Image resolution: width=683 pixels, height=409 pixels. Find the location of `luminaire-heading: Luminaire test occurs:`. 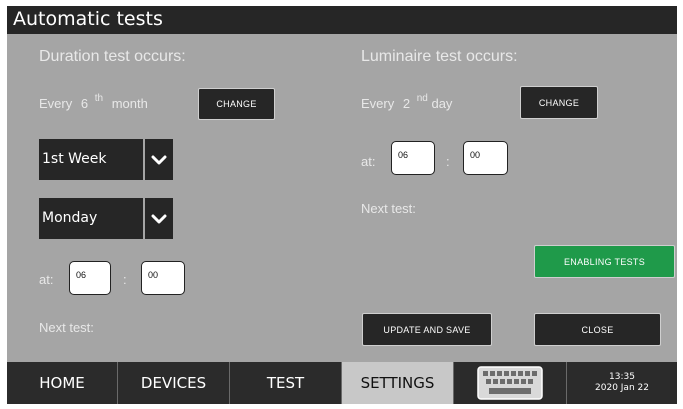

luminaire-heading: Luminaire test occurs: is located at coordinates (439, 56).